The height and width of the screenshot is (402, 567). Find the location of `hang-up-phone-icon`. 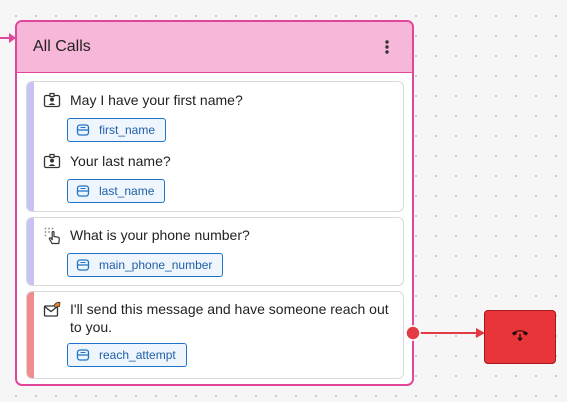

hang-up-phone-icon is located at coordinates (520, 337).